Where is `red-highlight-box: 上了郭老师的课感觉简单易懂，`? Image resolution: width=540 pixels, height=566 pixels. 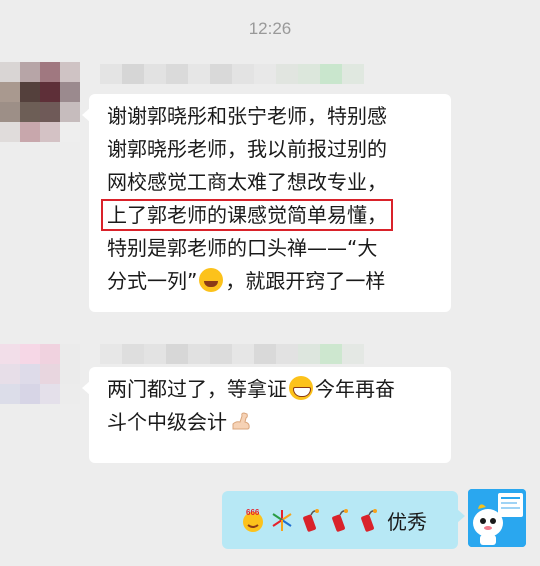
red-highlight-box: 上了郭老师的课感觉简单易懂， is located at coordinates (247, 215).